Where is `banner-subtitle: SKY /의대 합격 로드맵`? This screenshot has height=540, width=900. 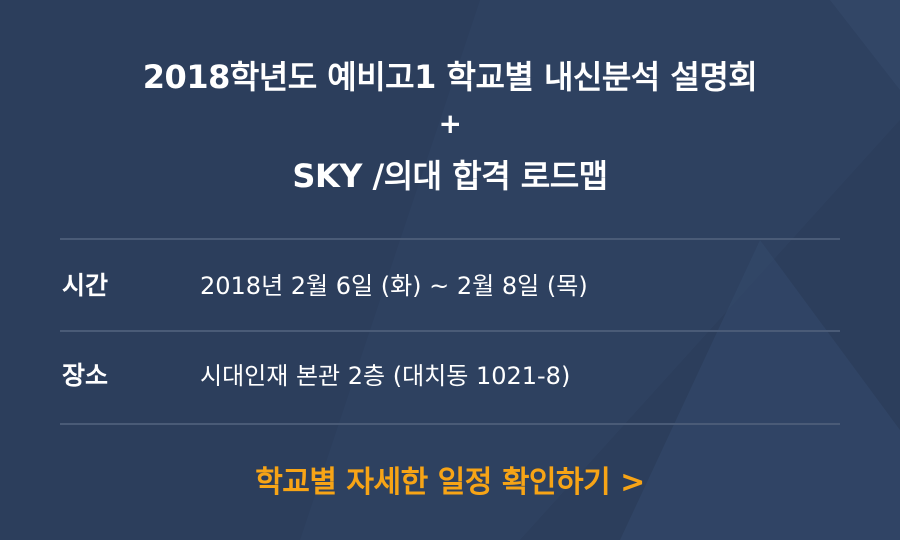
banner-subtitle: SKY /의대 합격 로드맵 is located at coordinates (450, 176).